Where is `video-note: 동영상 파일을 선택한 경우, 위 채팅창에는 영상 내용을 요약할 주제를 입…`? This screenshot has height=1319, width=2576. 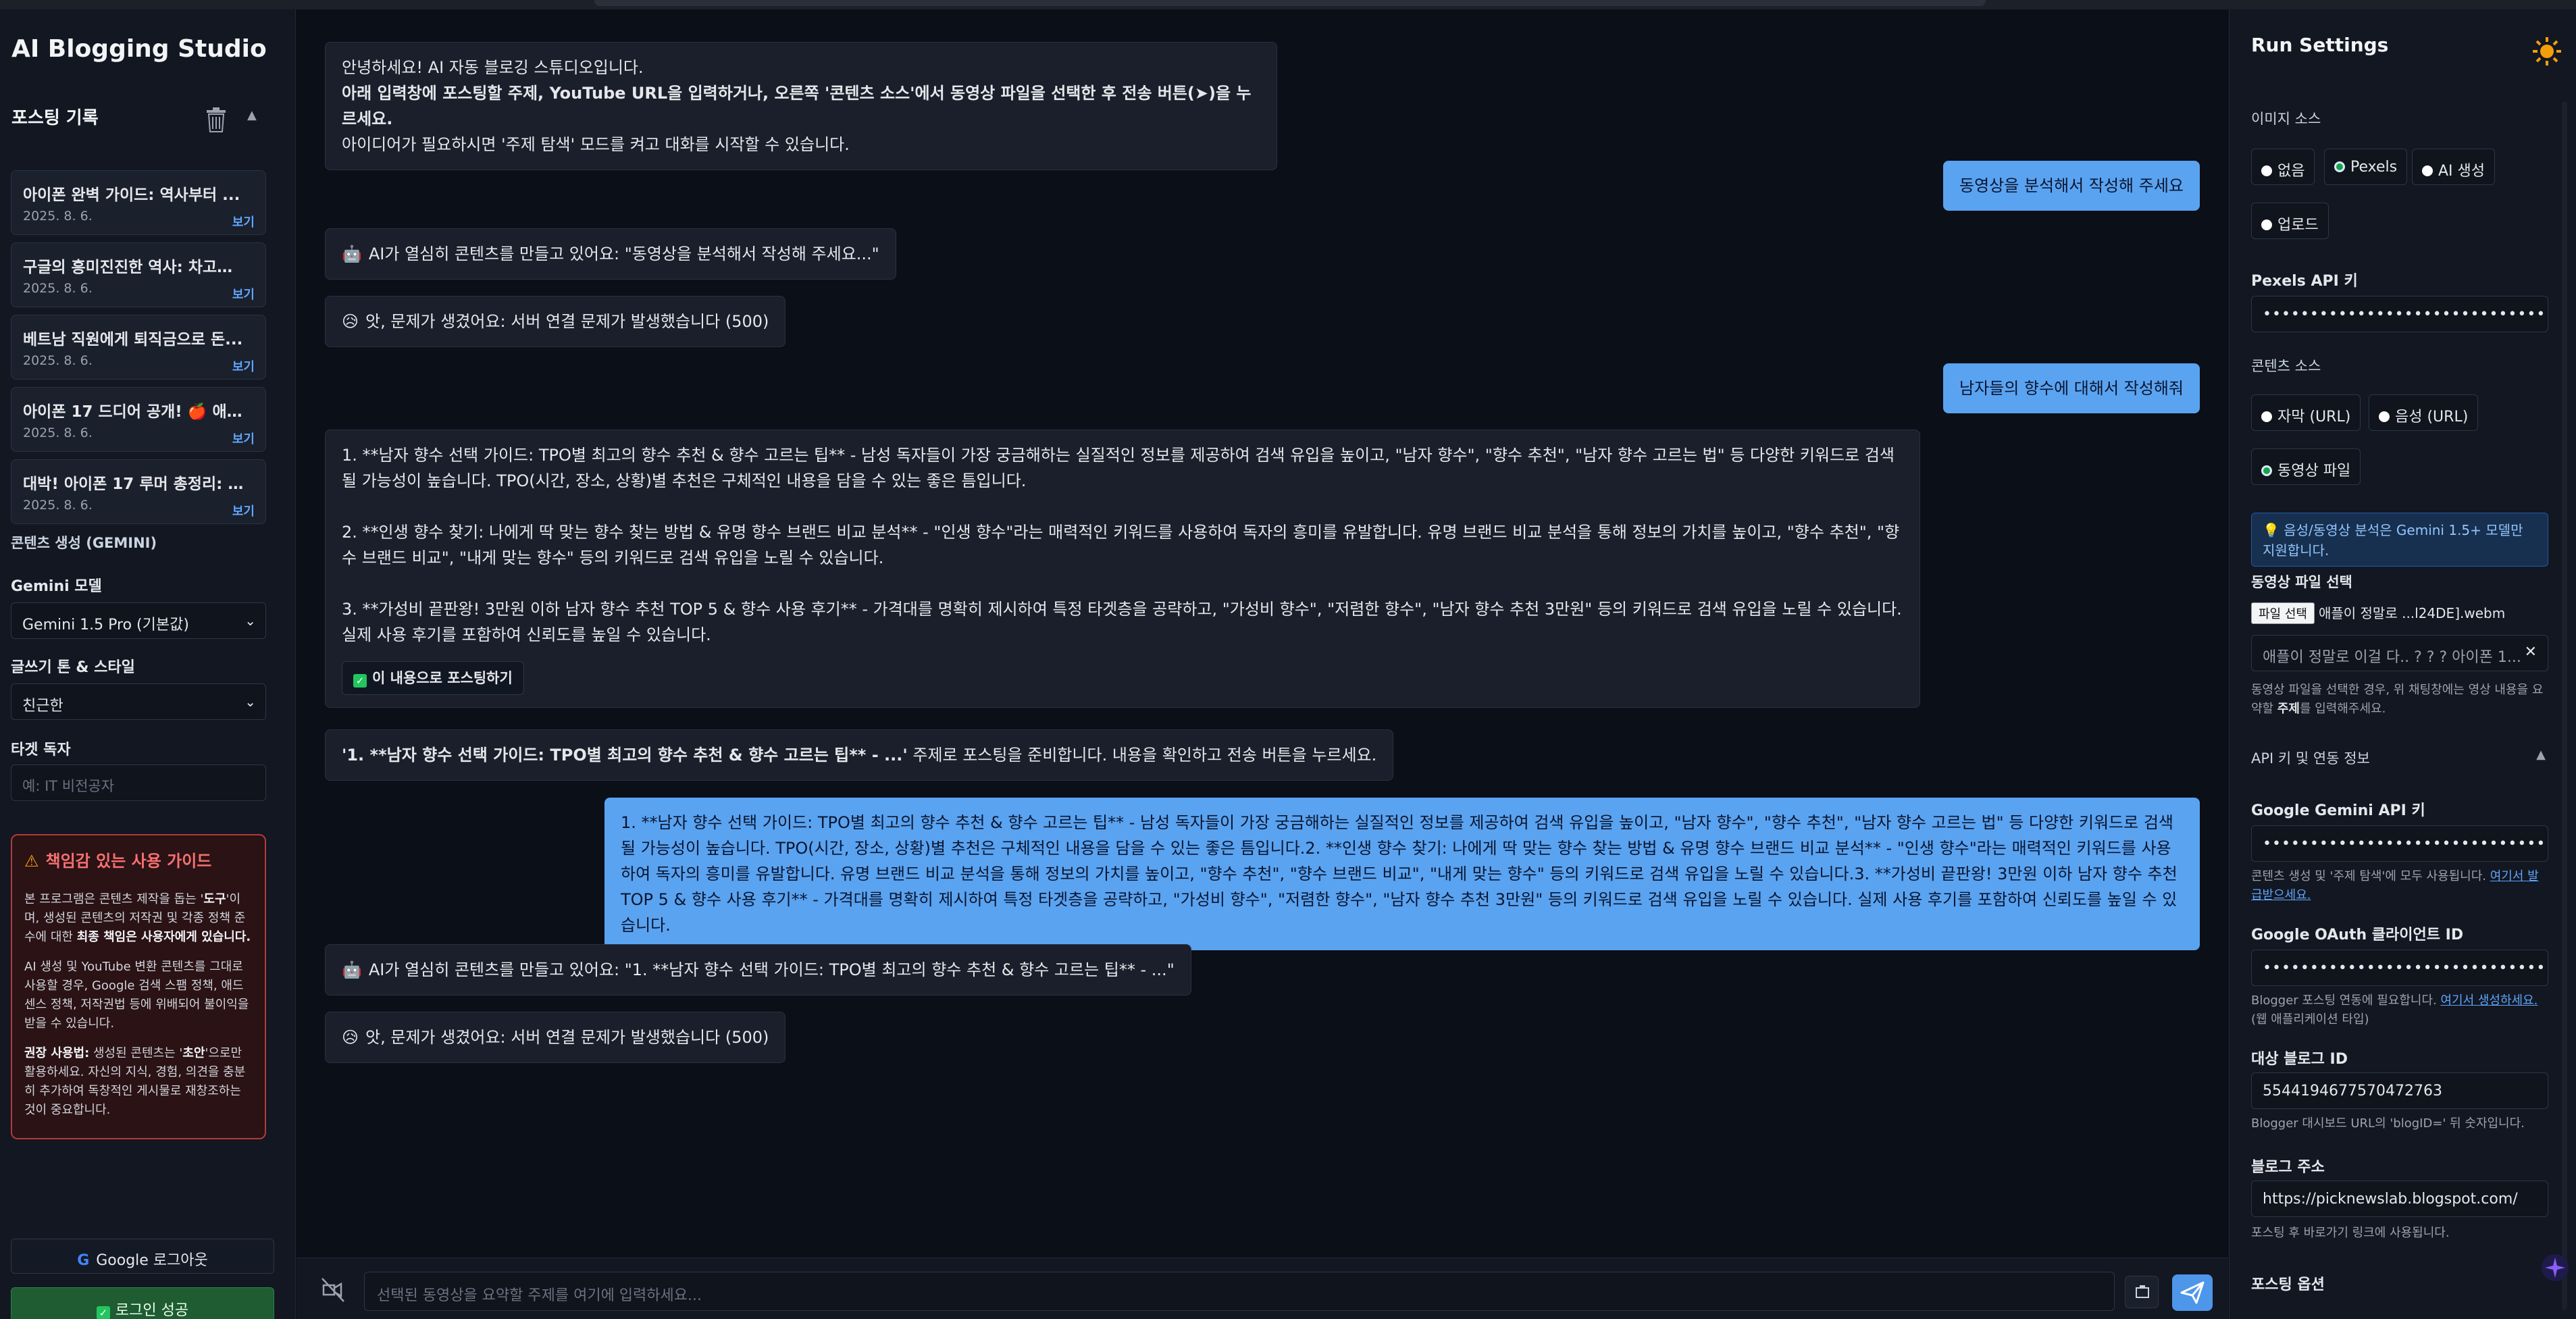
video-note: 동영상 파일을 선택한 경우, 위 채팅창에는 영상 내용을 요약할 주제를 입… is located at coordinates (2397, 699).